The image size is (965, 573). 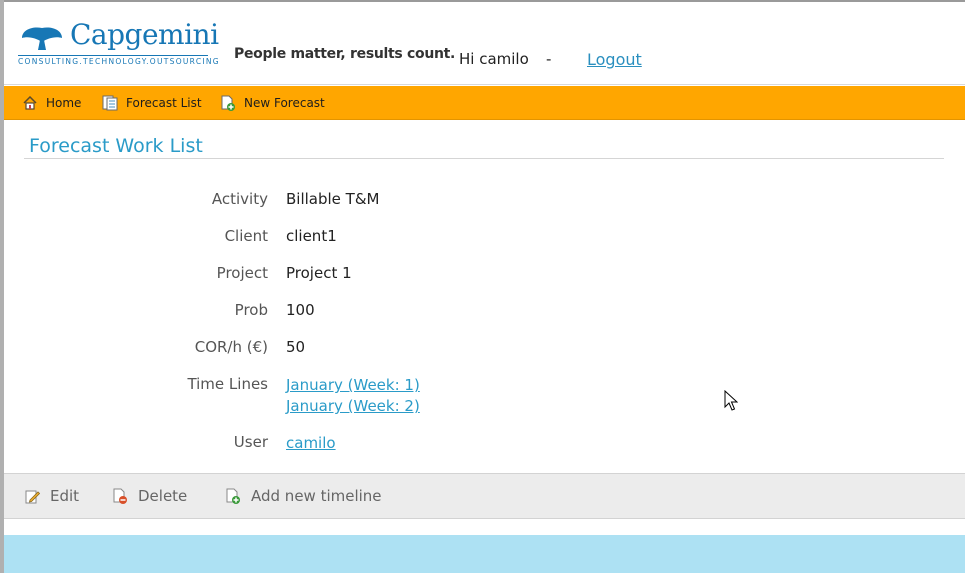 I want to click on delete-document-icon, so click(x=120, y=496).